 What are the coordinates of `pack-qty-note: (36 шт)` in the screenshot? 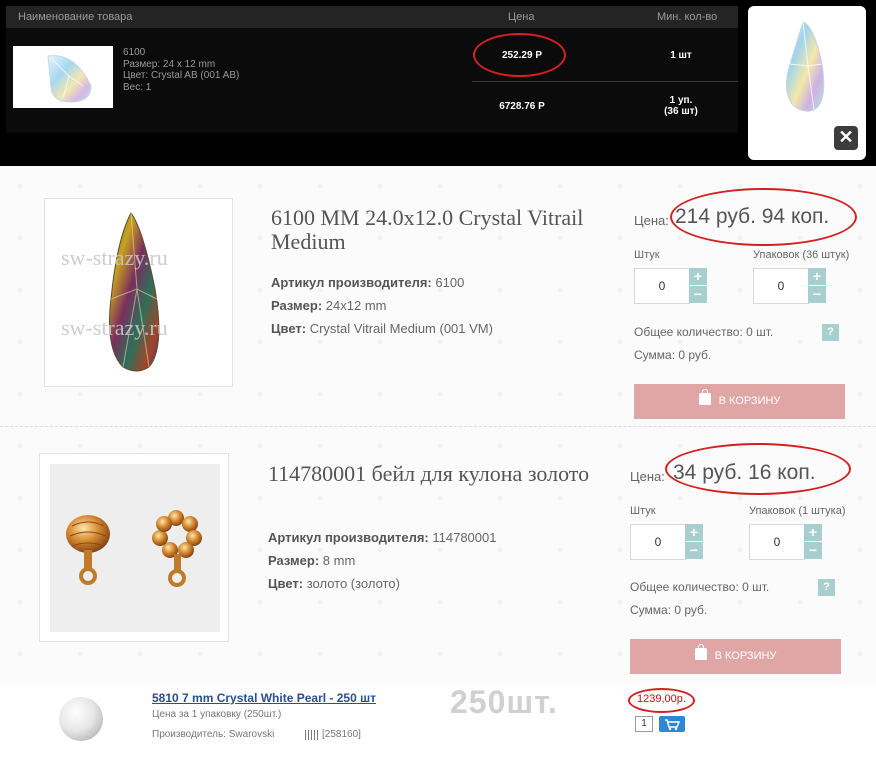 It's located at (681, 111).